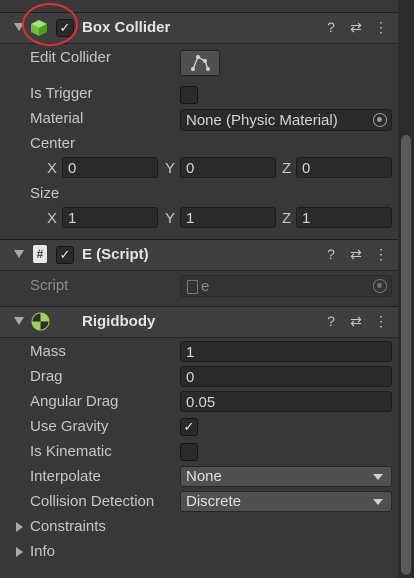 Image resolution: width=414 pixels, height=578 pixels. I want to click on is-kinematic-checkbox, so click(189, 452).